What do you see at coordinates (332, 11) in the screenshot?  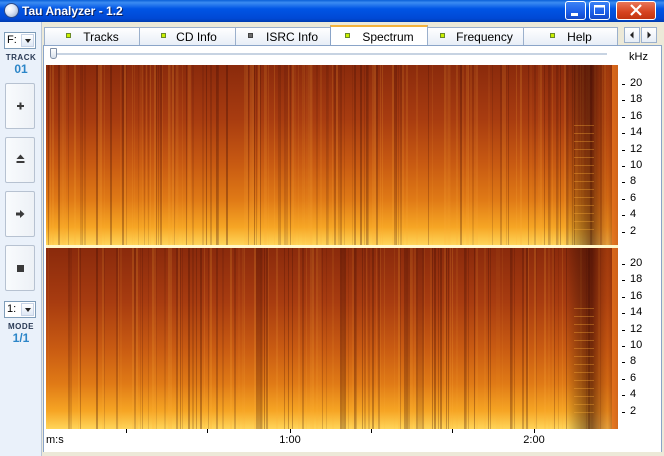 I see `title-bar: Tau Analyzer - 1.2` at bounding box center [332, 11].